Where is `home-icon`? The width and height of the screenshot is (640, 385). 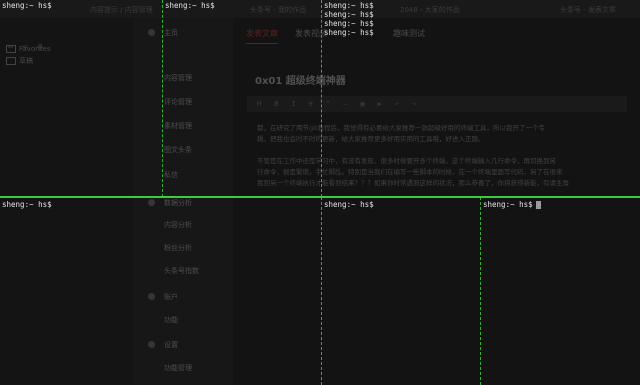 home-icon is located at coordinates (151, 32).